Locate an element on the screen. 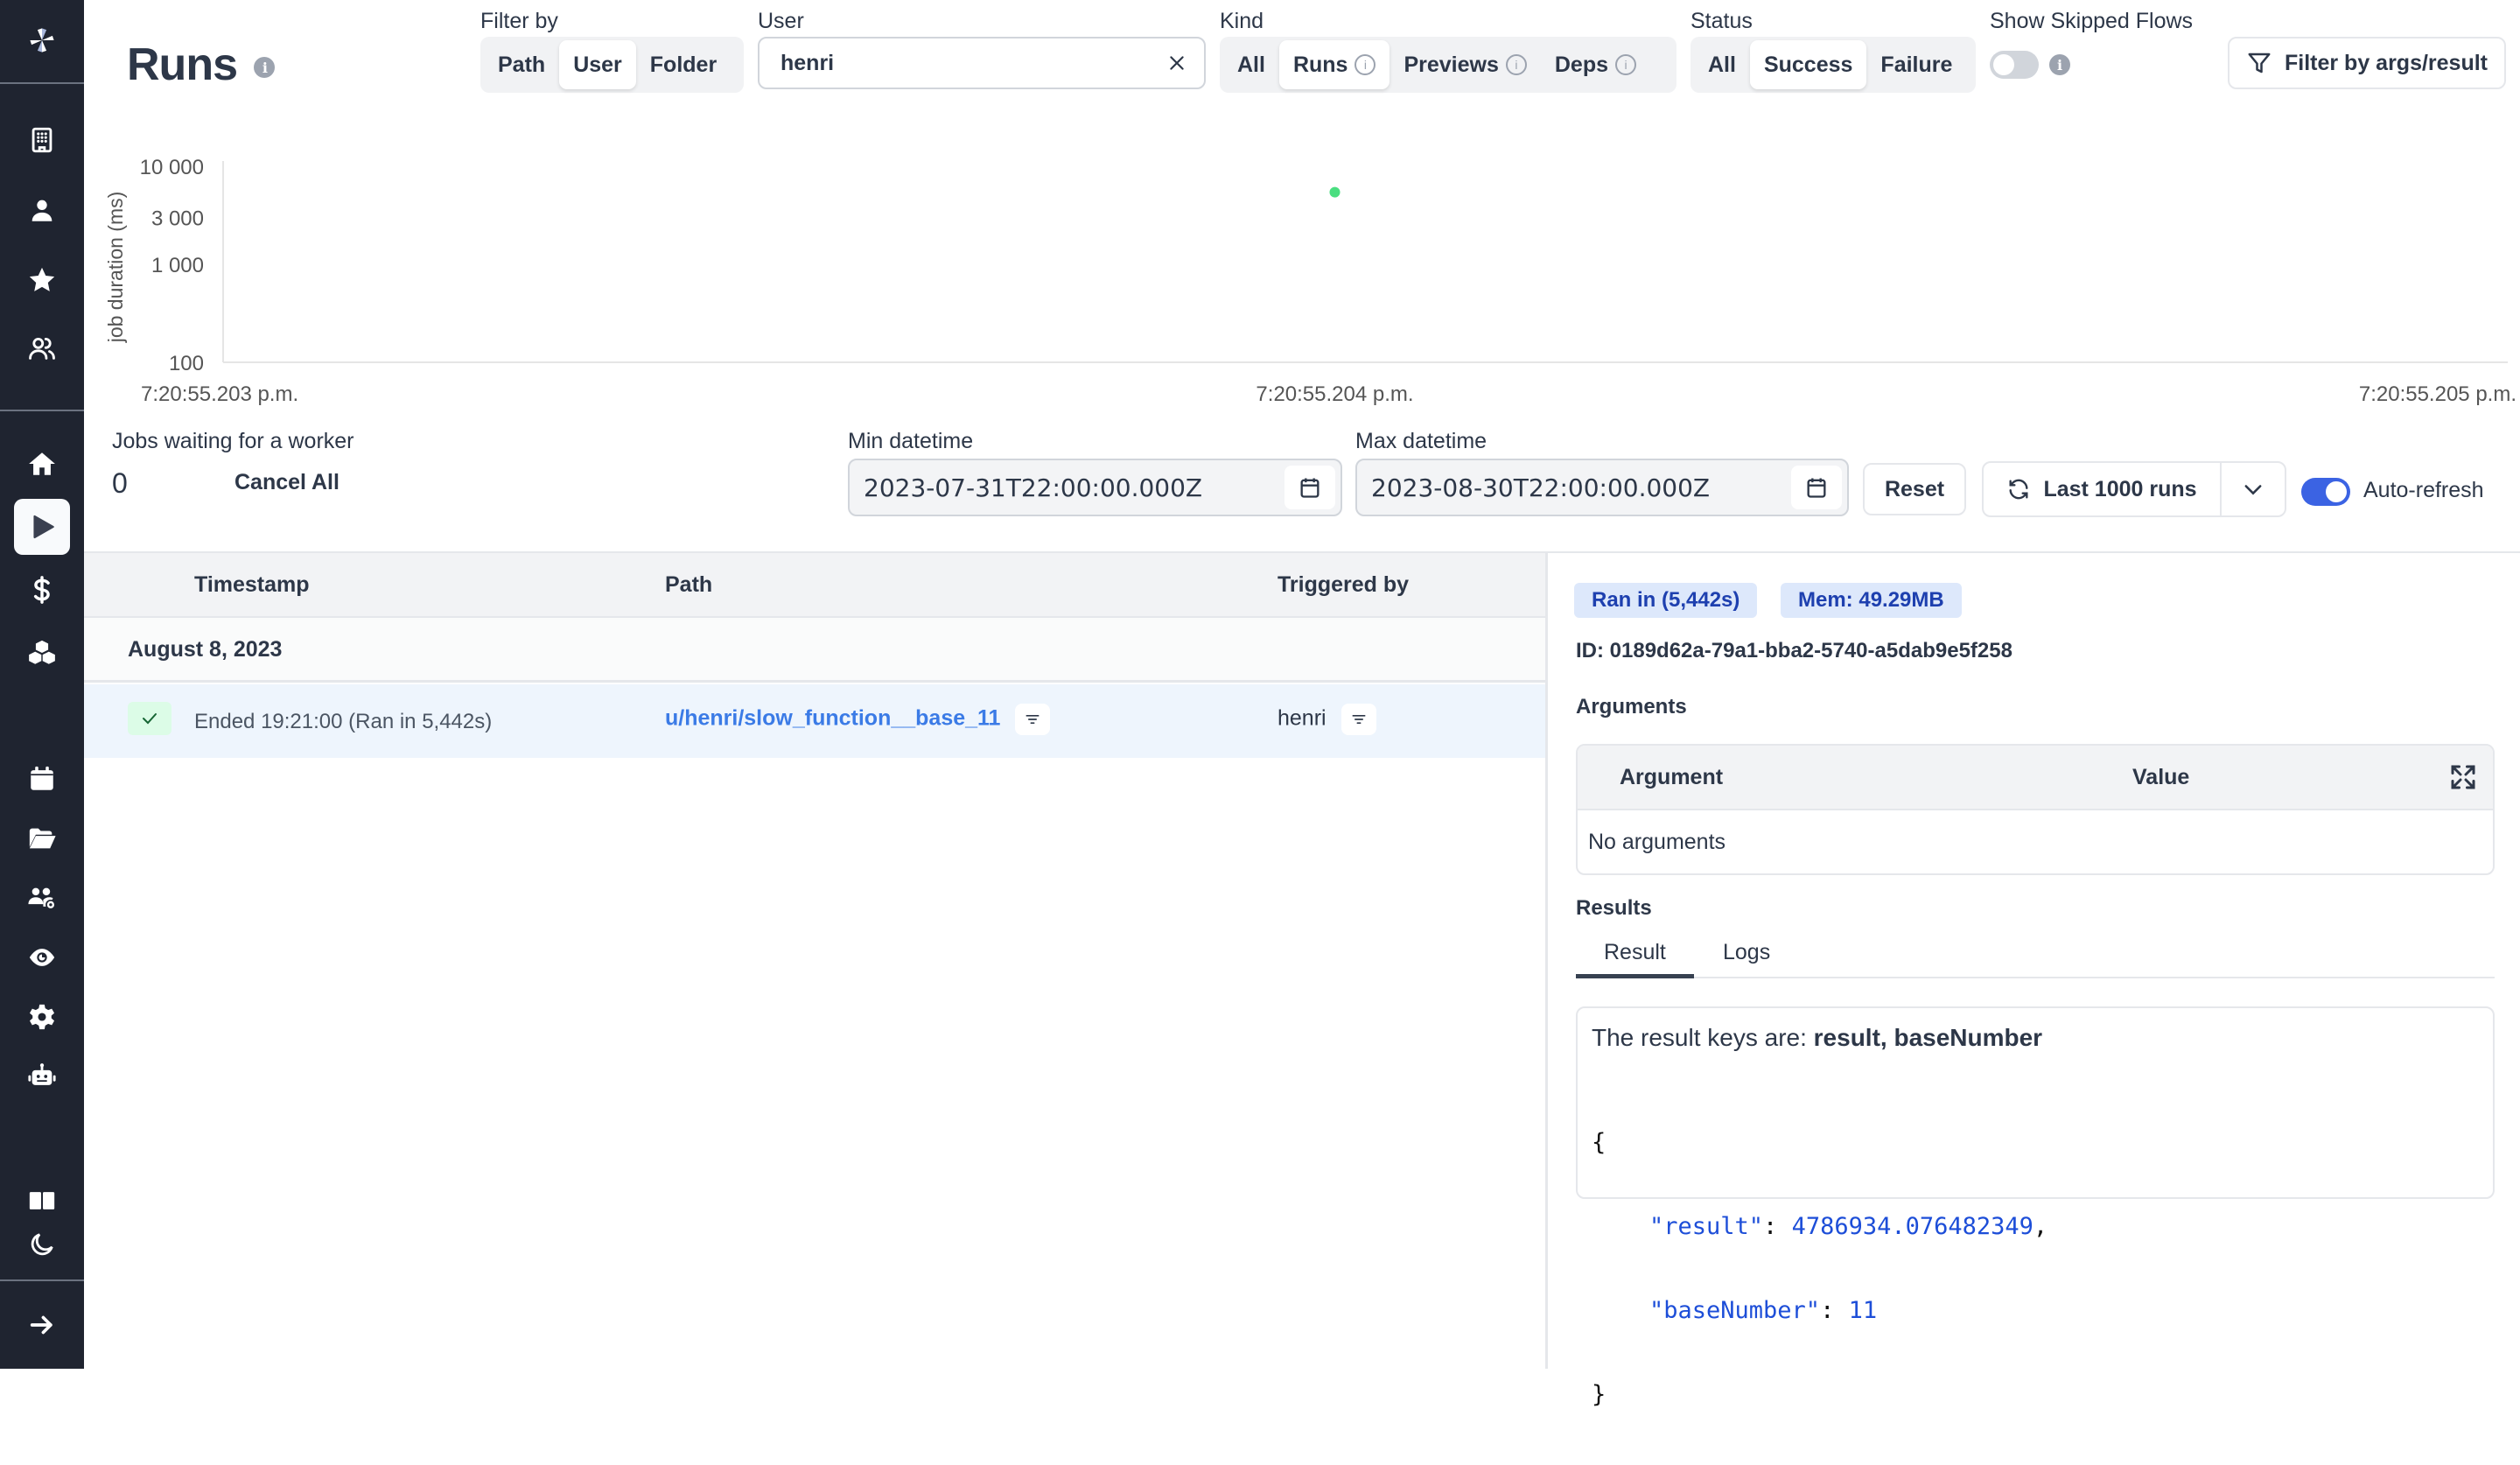  results-title: Results is located at coordinates (1614, 908).